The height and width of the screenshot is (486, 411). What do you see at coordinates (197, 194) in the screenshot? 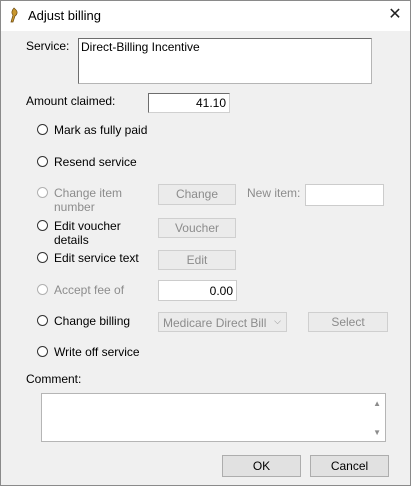
I see `change-item-button: Change` at bounding box center [197, 194].